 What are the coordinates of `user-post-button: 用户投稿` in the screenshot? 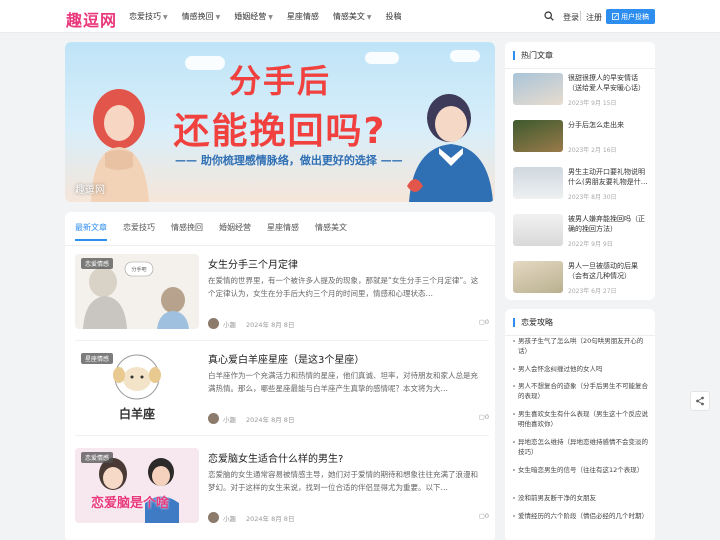 It's located at (630, 16).